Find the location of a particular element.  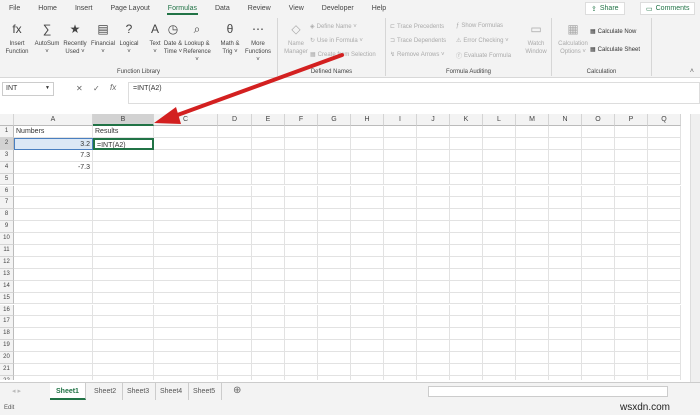

cell-B2: =INT(A2) is located at coordinates (123, 143).